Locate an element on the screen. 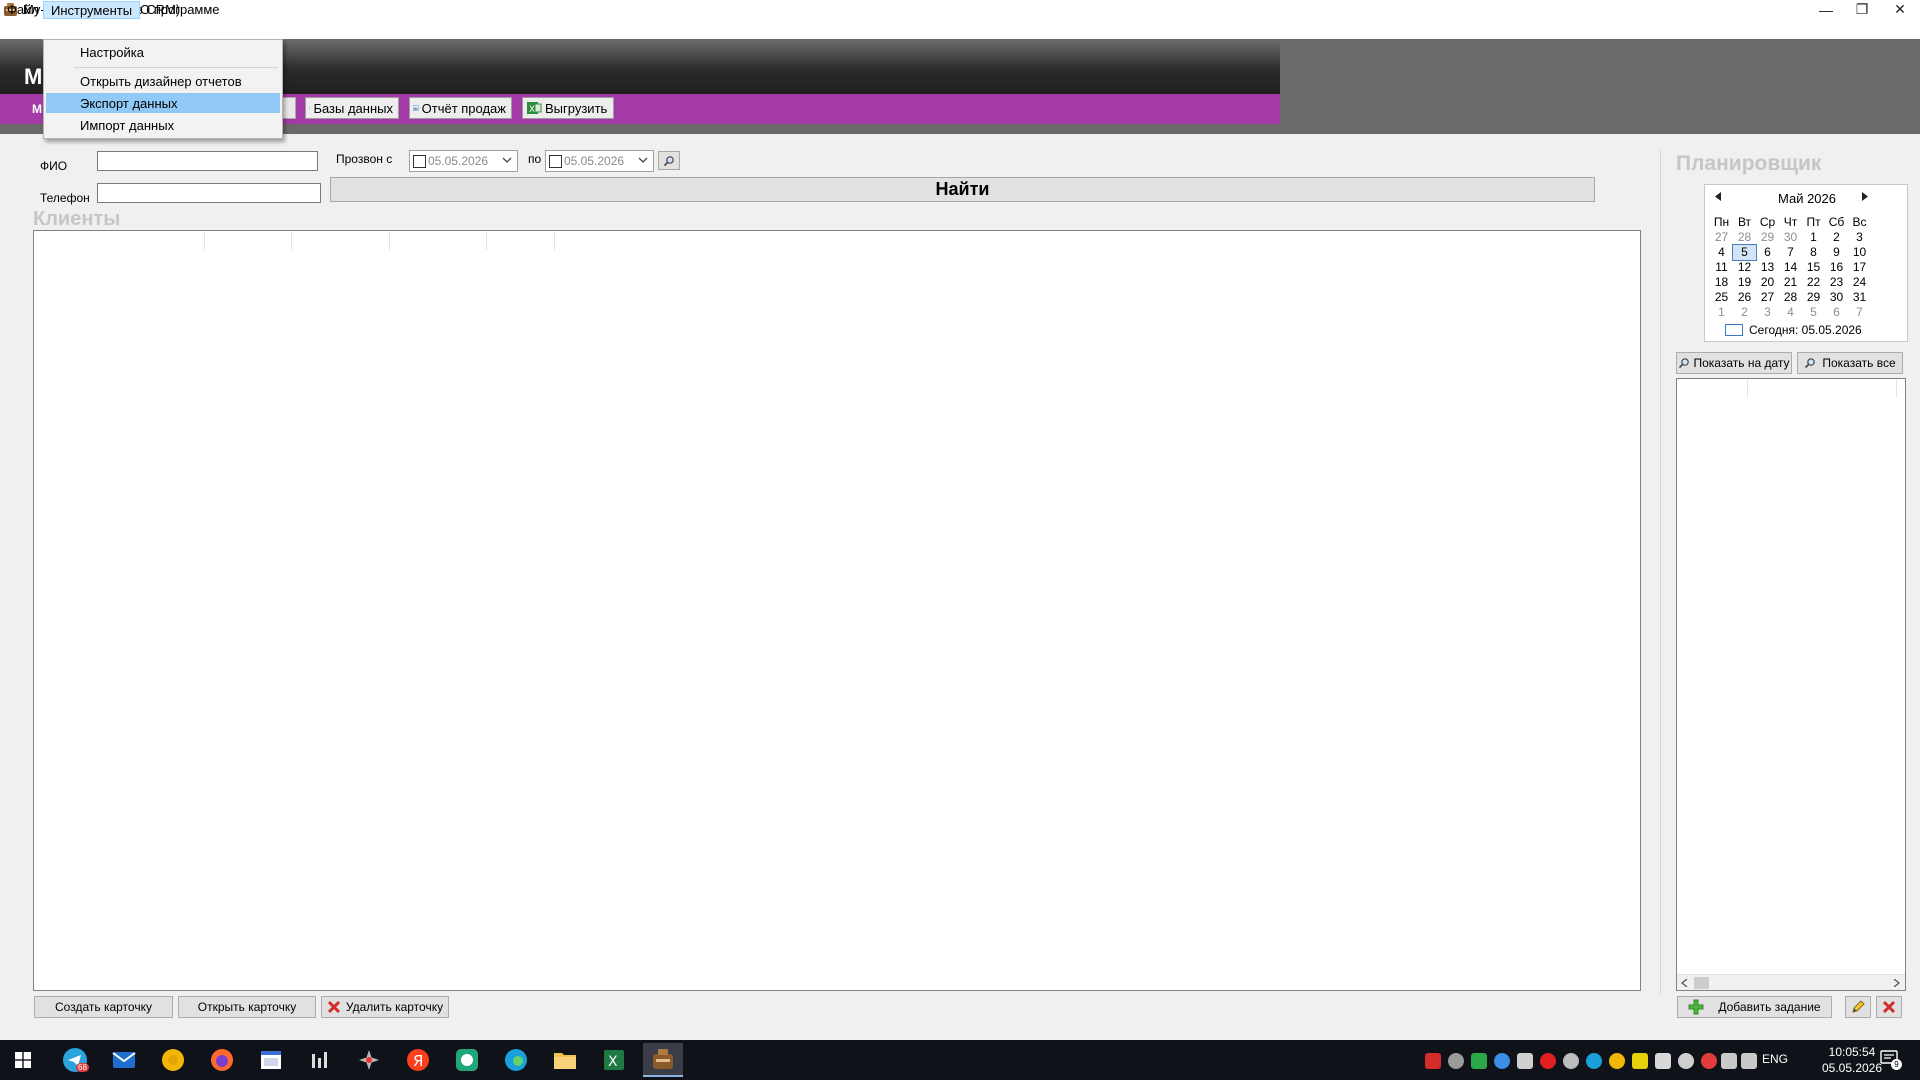 The width and height of the screenshot is (1920, 1080). taskbar-stats-app is located at coordinates (320, 1060).